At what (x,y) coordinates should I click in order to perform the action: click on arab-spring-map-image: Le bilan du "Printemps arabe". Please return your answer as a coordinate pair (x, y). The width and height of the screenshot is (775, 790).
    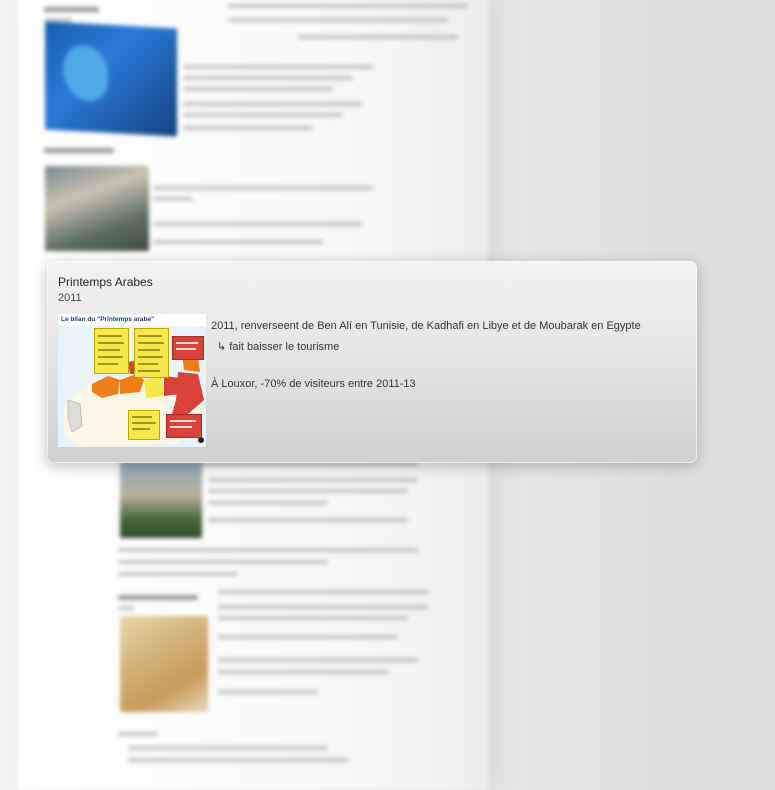
    Looking at the image, I should click on (132, 380).